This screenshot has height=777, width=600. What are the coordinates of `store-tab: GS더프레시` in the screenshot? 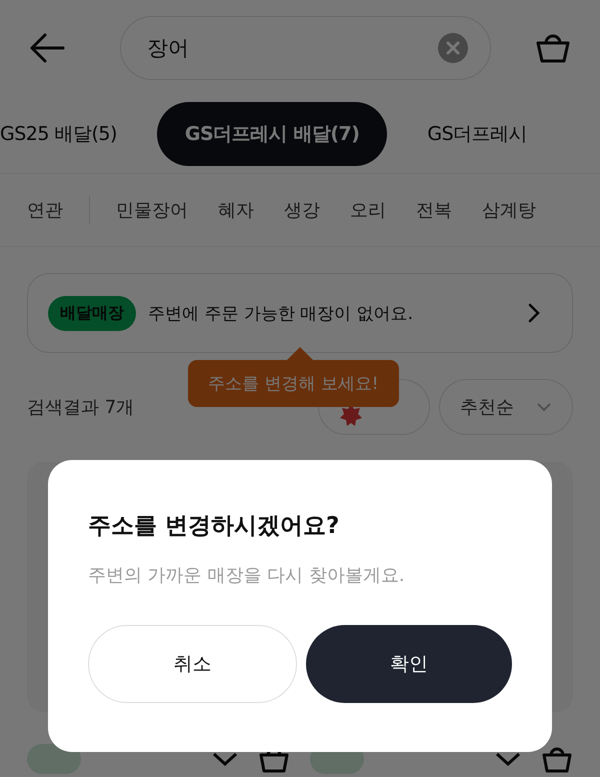 It's located at (477, 134).